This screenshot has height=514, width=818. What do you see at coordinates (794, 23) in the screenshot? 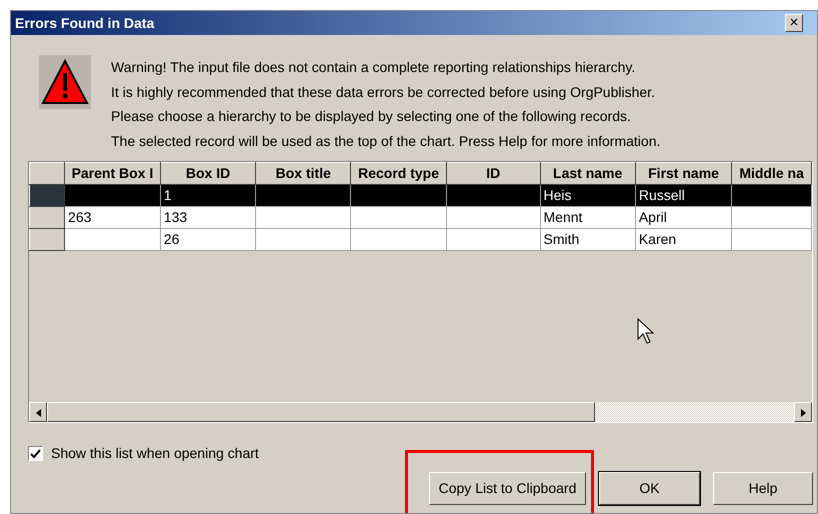
I see `close-button: ×` at bounding box center [794, 23].